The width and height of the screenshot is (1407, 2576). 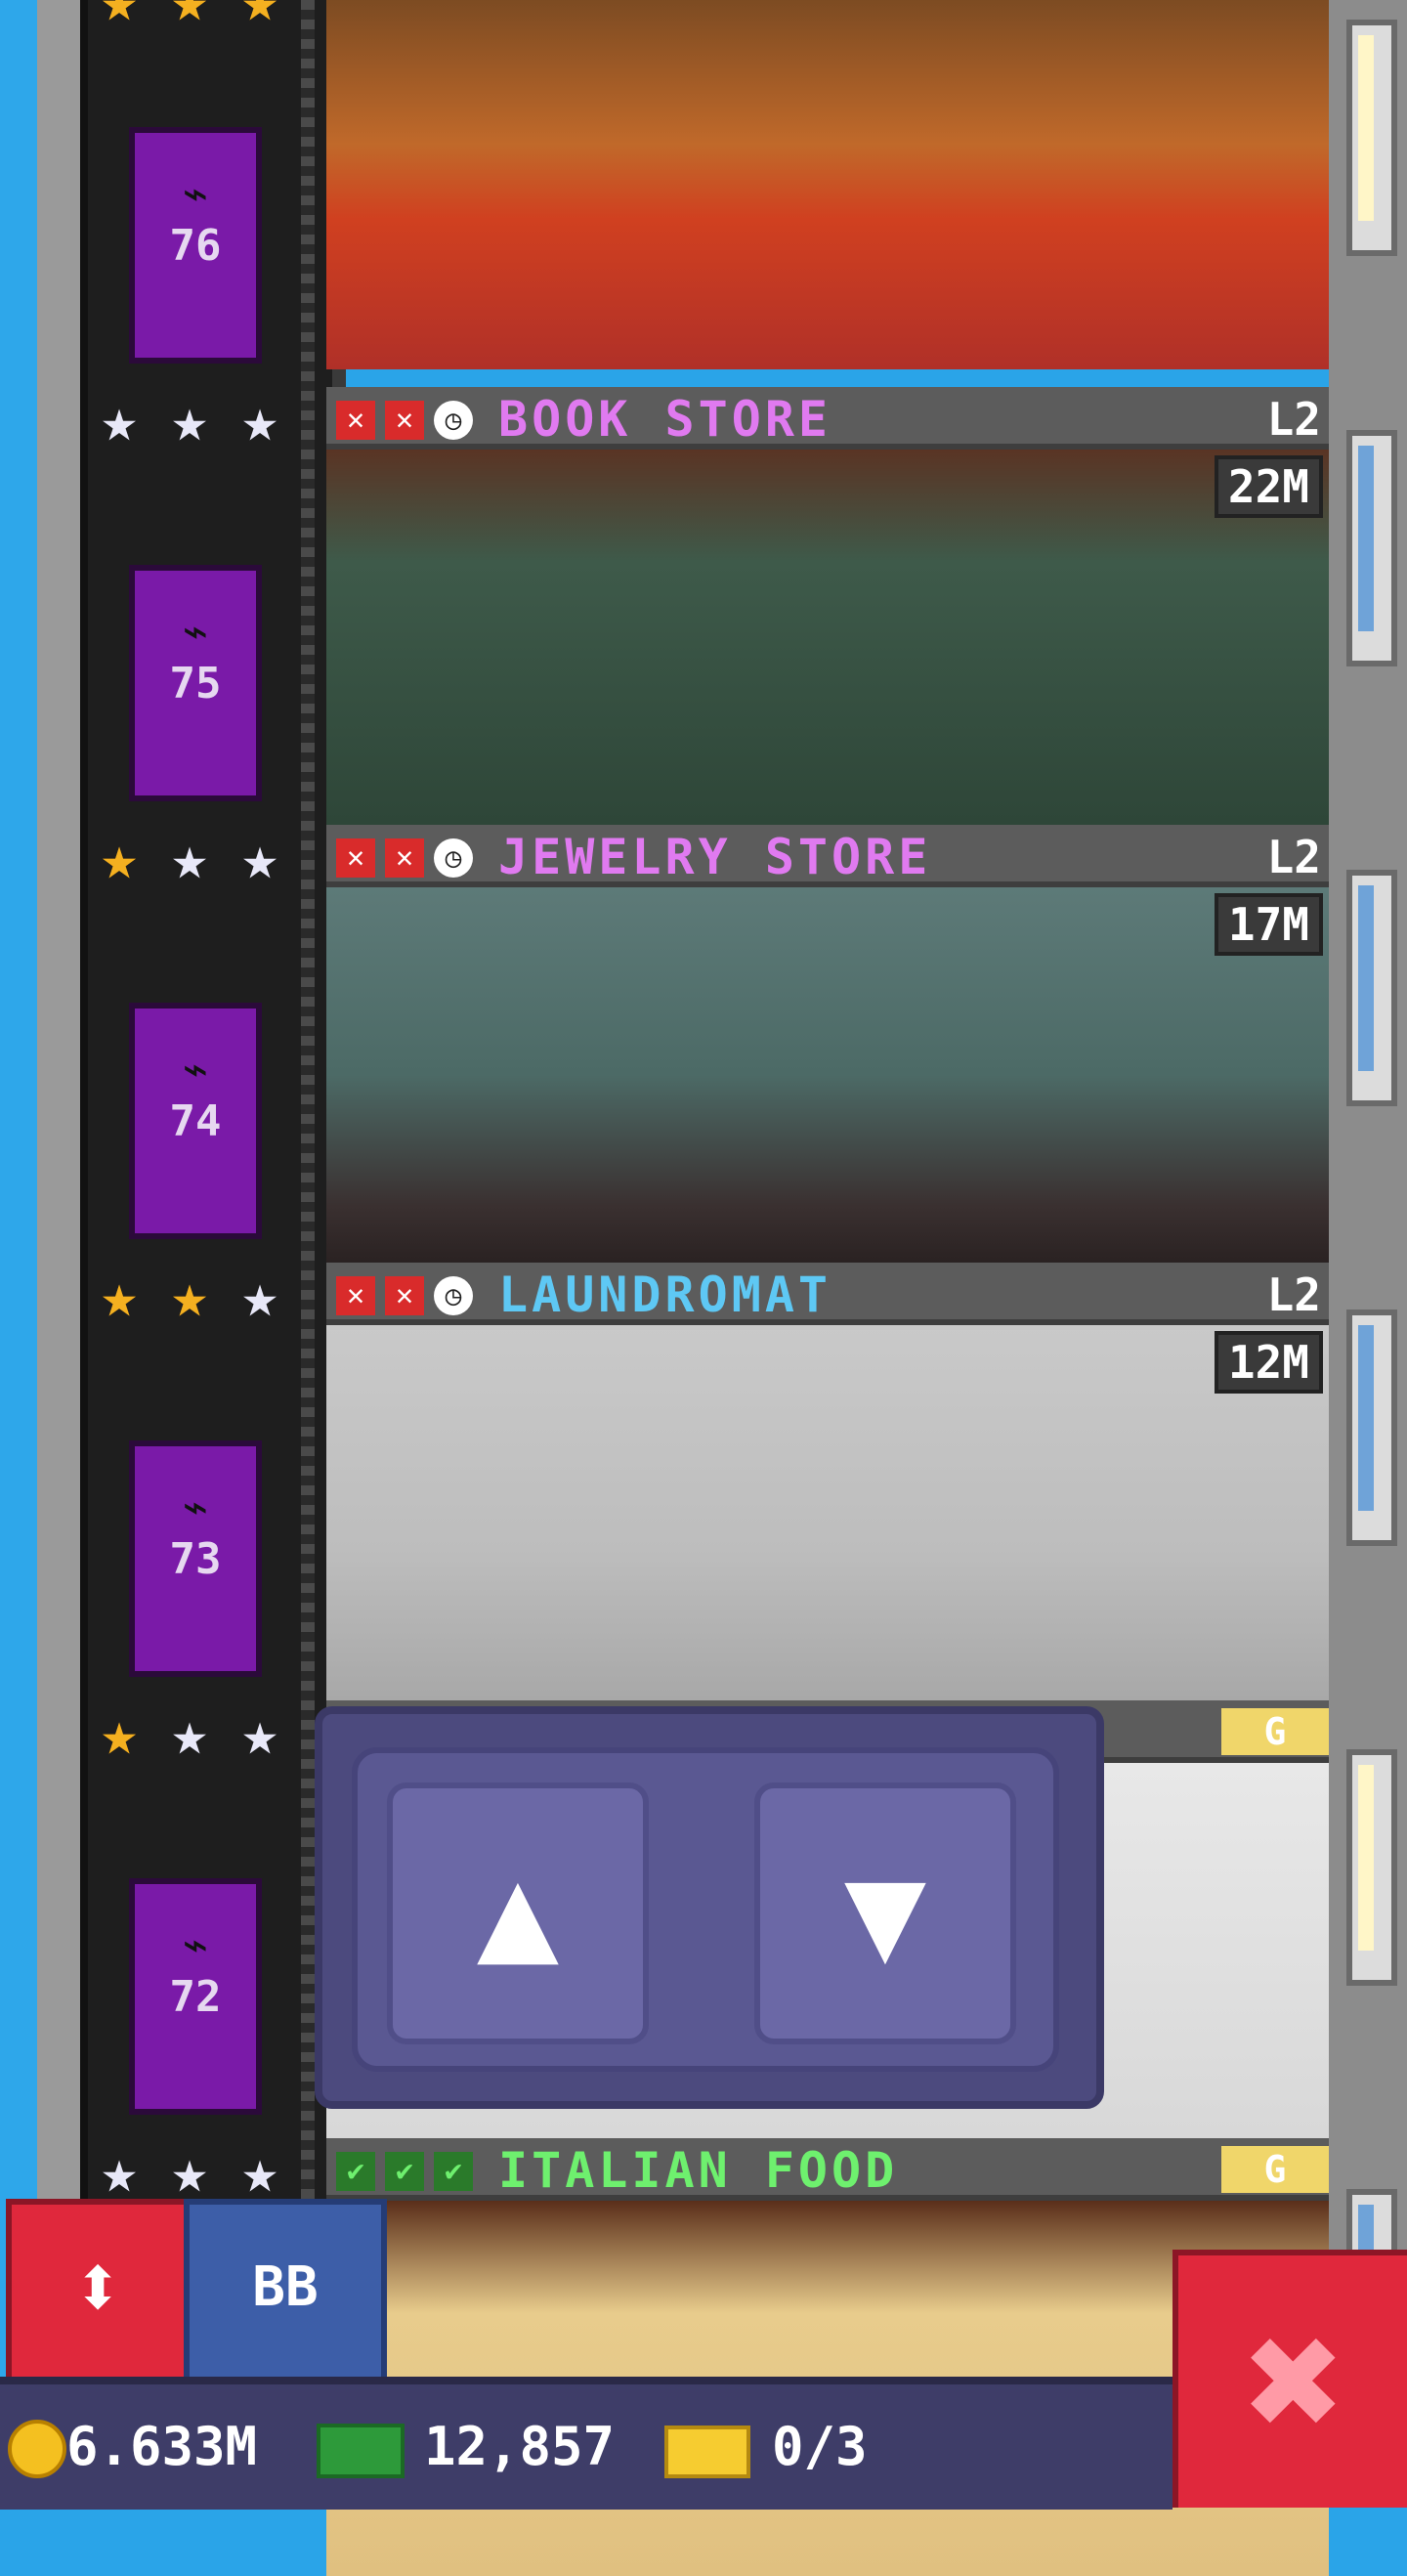 I want to click on restock-timer: 12M, so click(x=1268, y=1363).